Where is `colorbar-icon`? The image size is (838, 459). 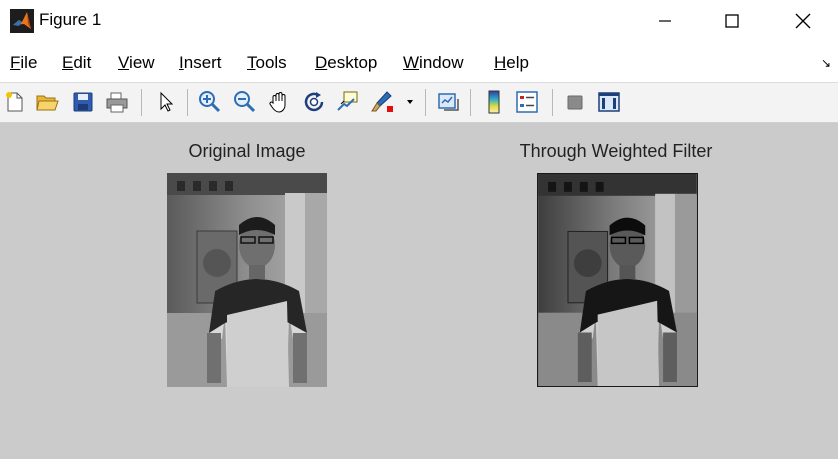
colorbar-icon is located at coordinates (494, 102).